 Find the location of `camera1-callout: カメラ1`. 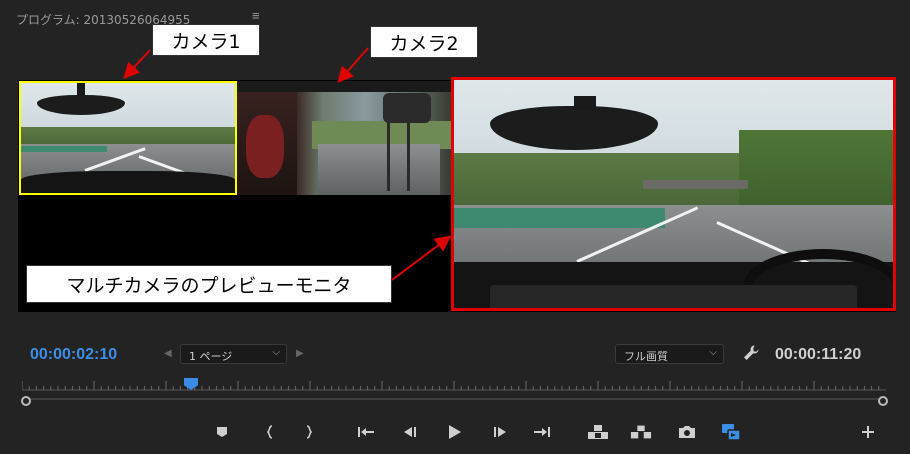

camera1-callout: カメラ1 is located at coordinates (206, 40).